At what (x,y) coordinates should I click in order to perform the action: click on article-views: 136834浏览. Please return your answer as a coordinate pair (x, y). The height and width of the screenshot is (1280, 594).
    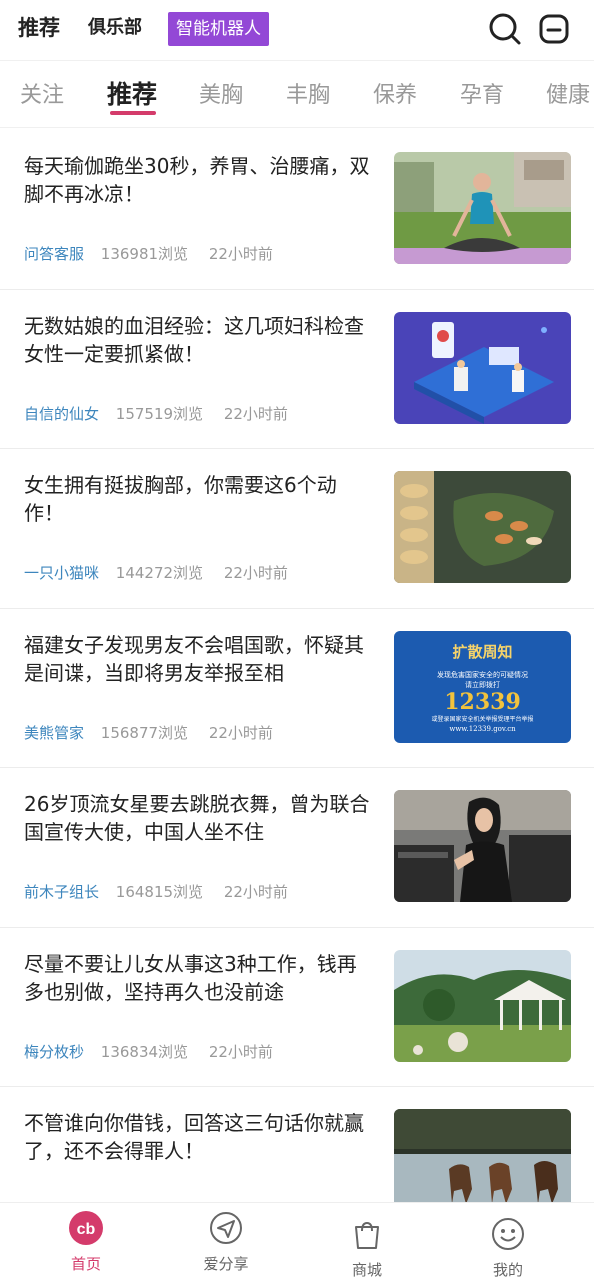
    Looking at the image, I should click on (144, 1051).